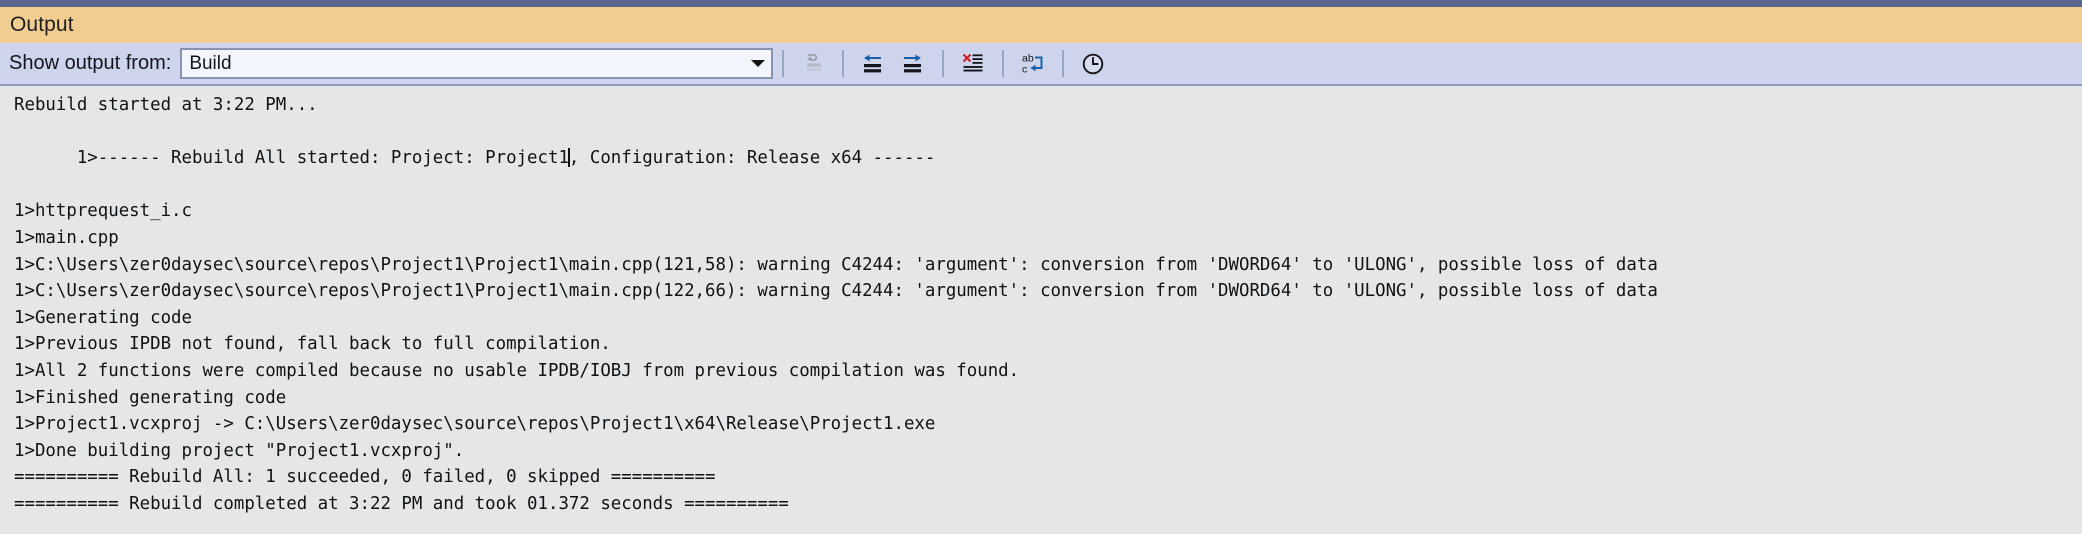  Describe the element at coordinates (210, 63) in the screenshot. I see `output-source-value: Build` at that location.